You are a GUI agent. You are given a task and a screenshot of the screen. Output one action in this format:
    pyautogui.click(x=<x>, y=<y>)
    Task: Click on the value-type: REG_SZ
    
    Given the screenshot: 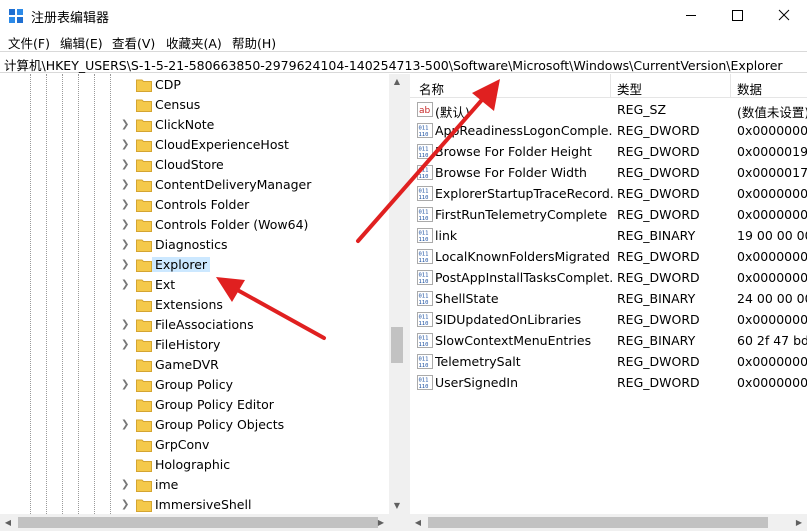 What is the action you would take?
    pyautogui.click(x=642, y=109)
    